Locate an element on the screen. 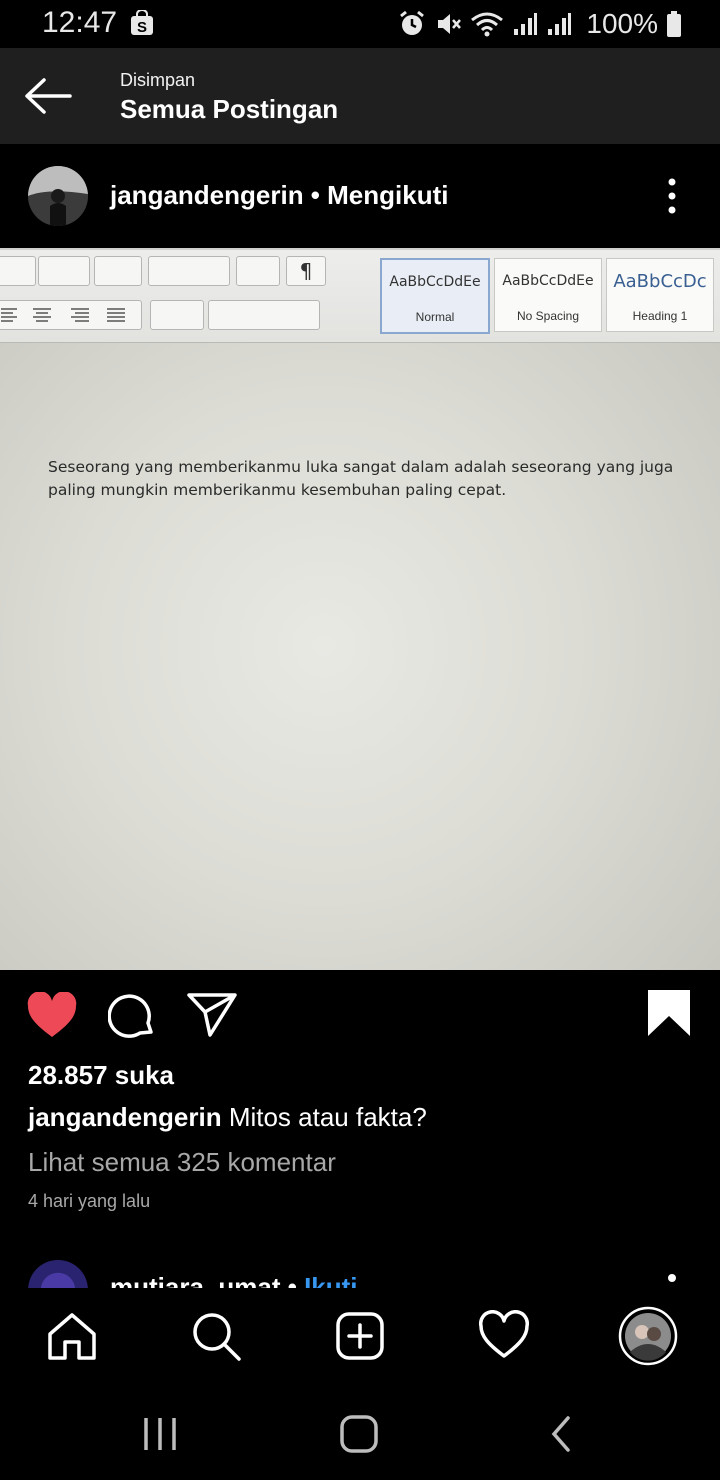 This screenshot has height=1480, width=720. back-button-icon is located at coordinates (561, 1434).